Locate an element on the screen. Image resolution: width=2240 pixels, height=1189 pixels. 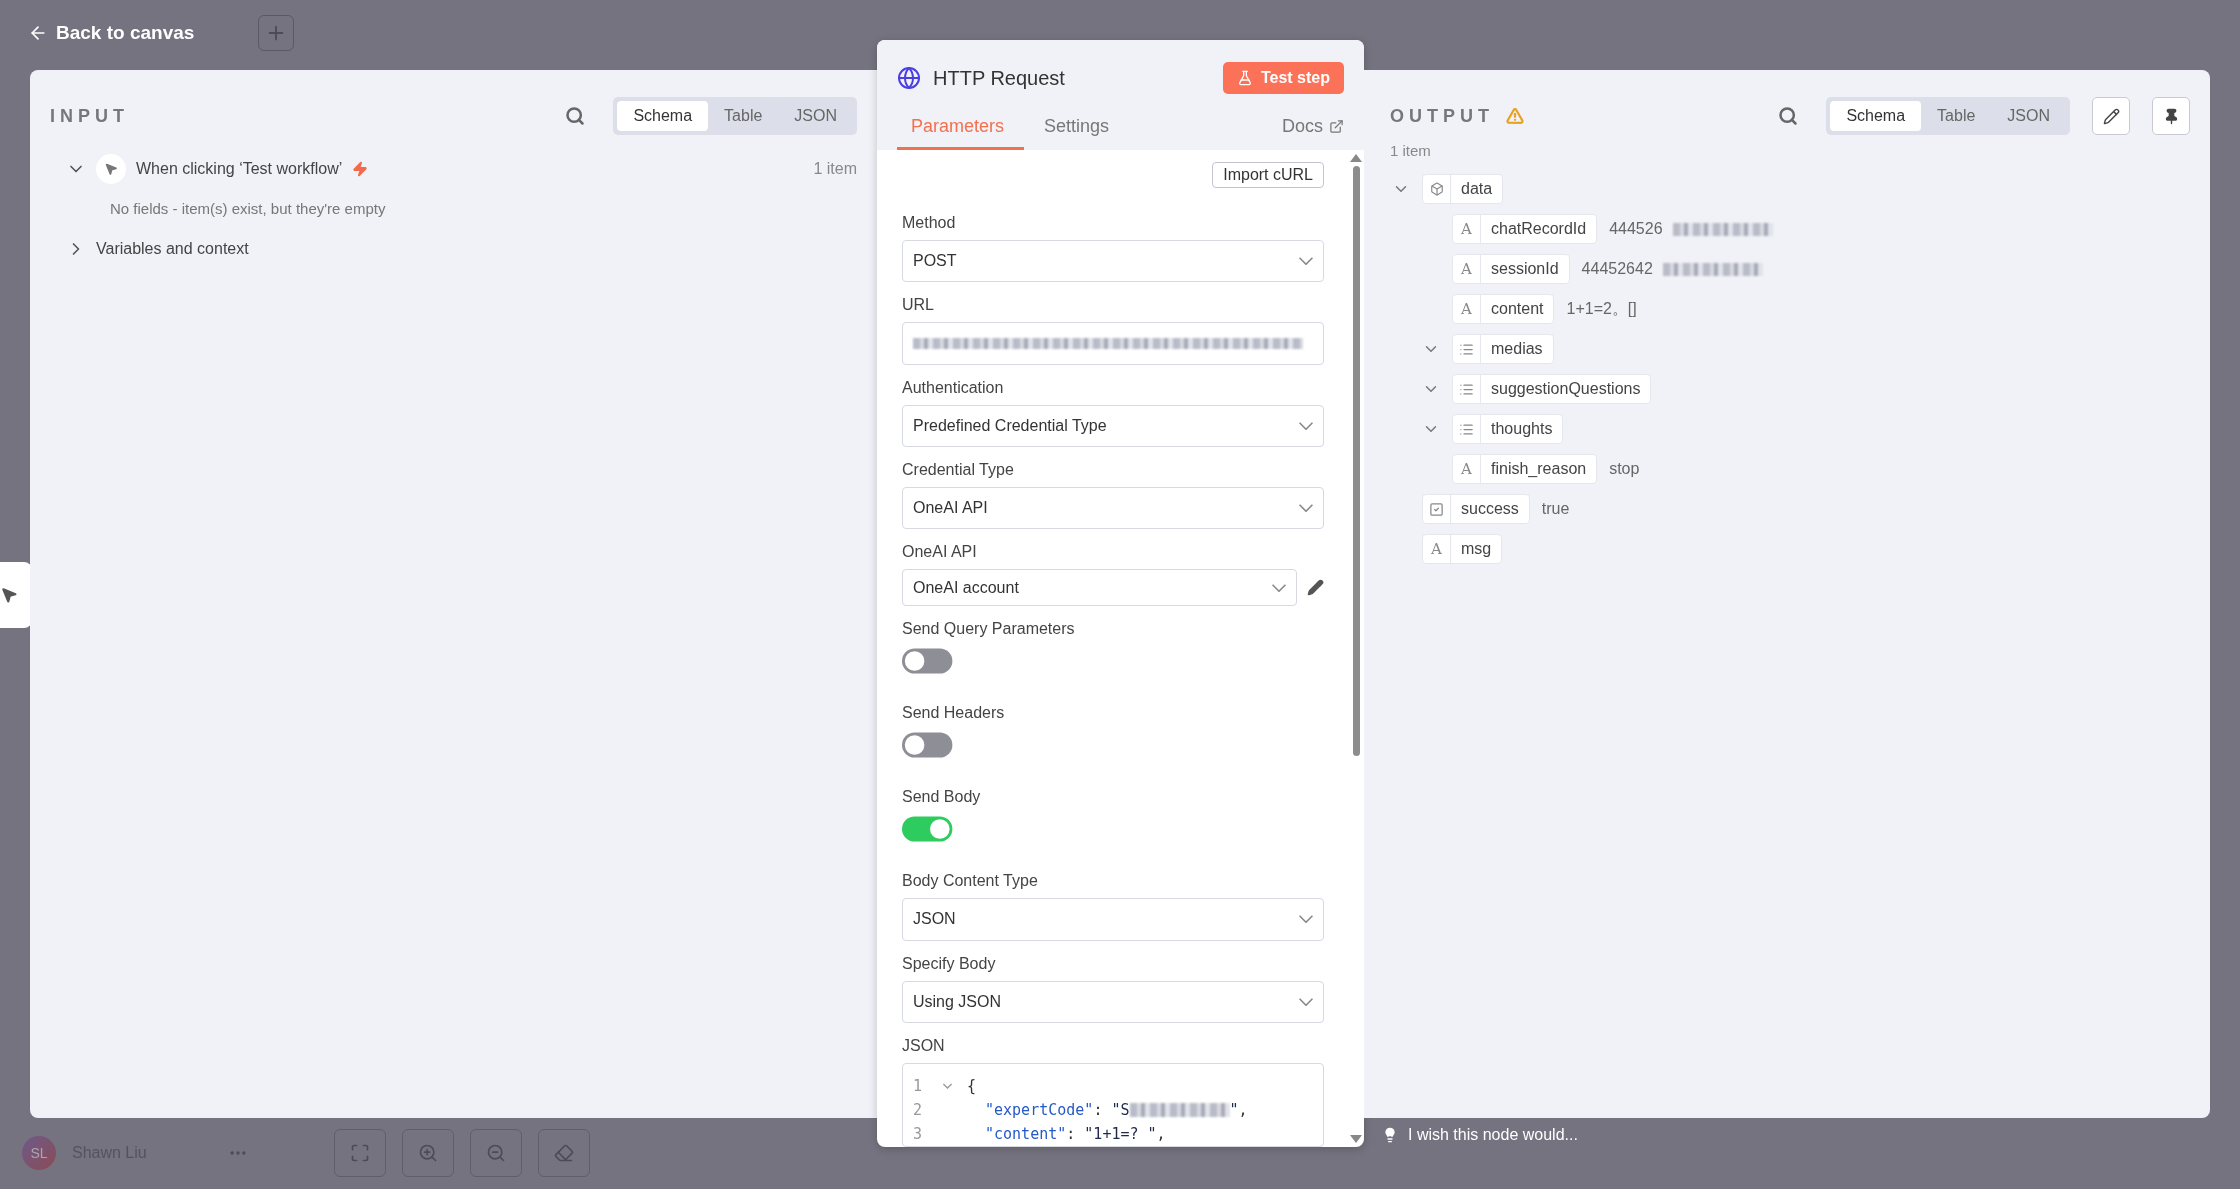
field-label: Method is located at coordinates (929, 223).